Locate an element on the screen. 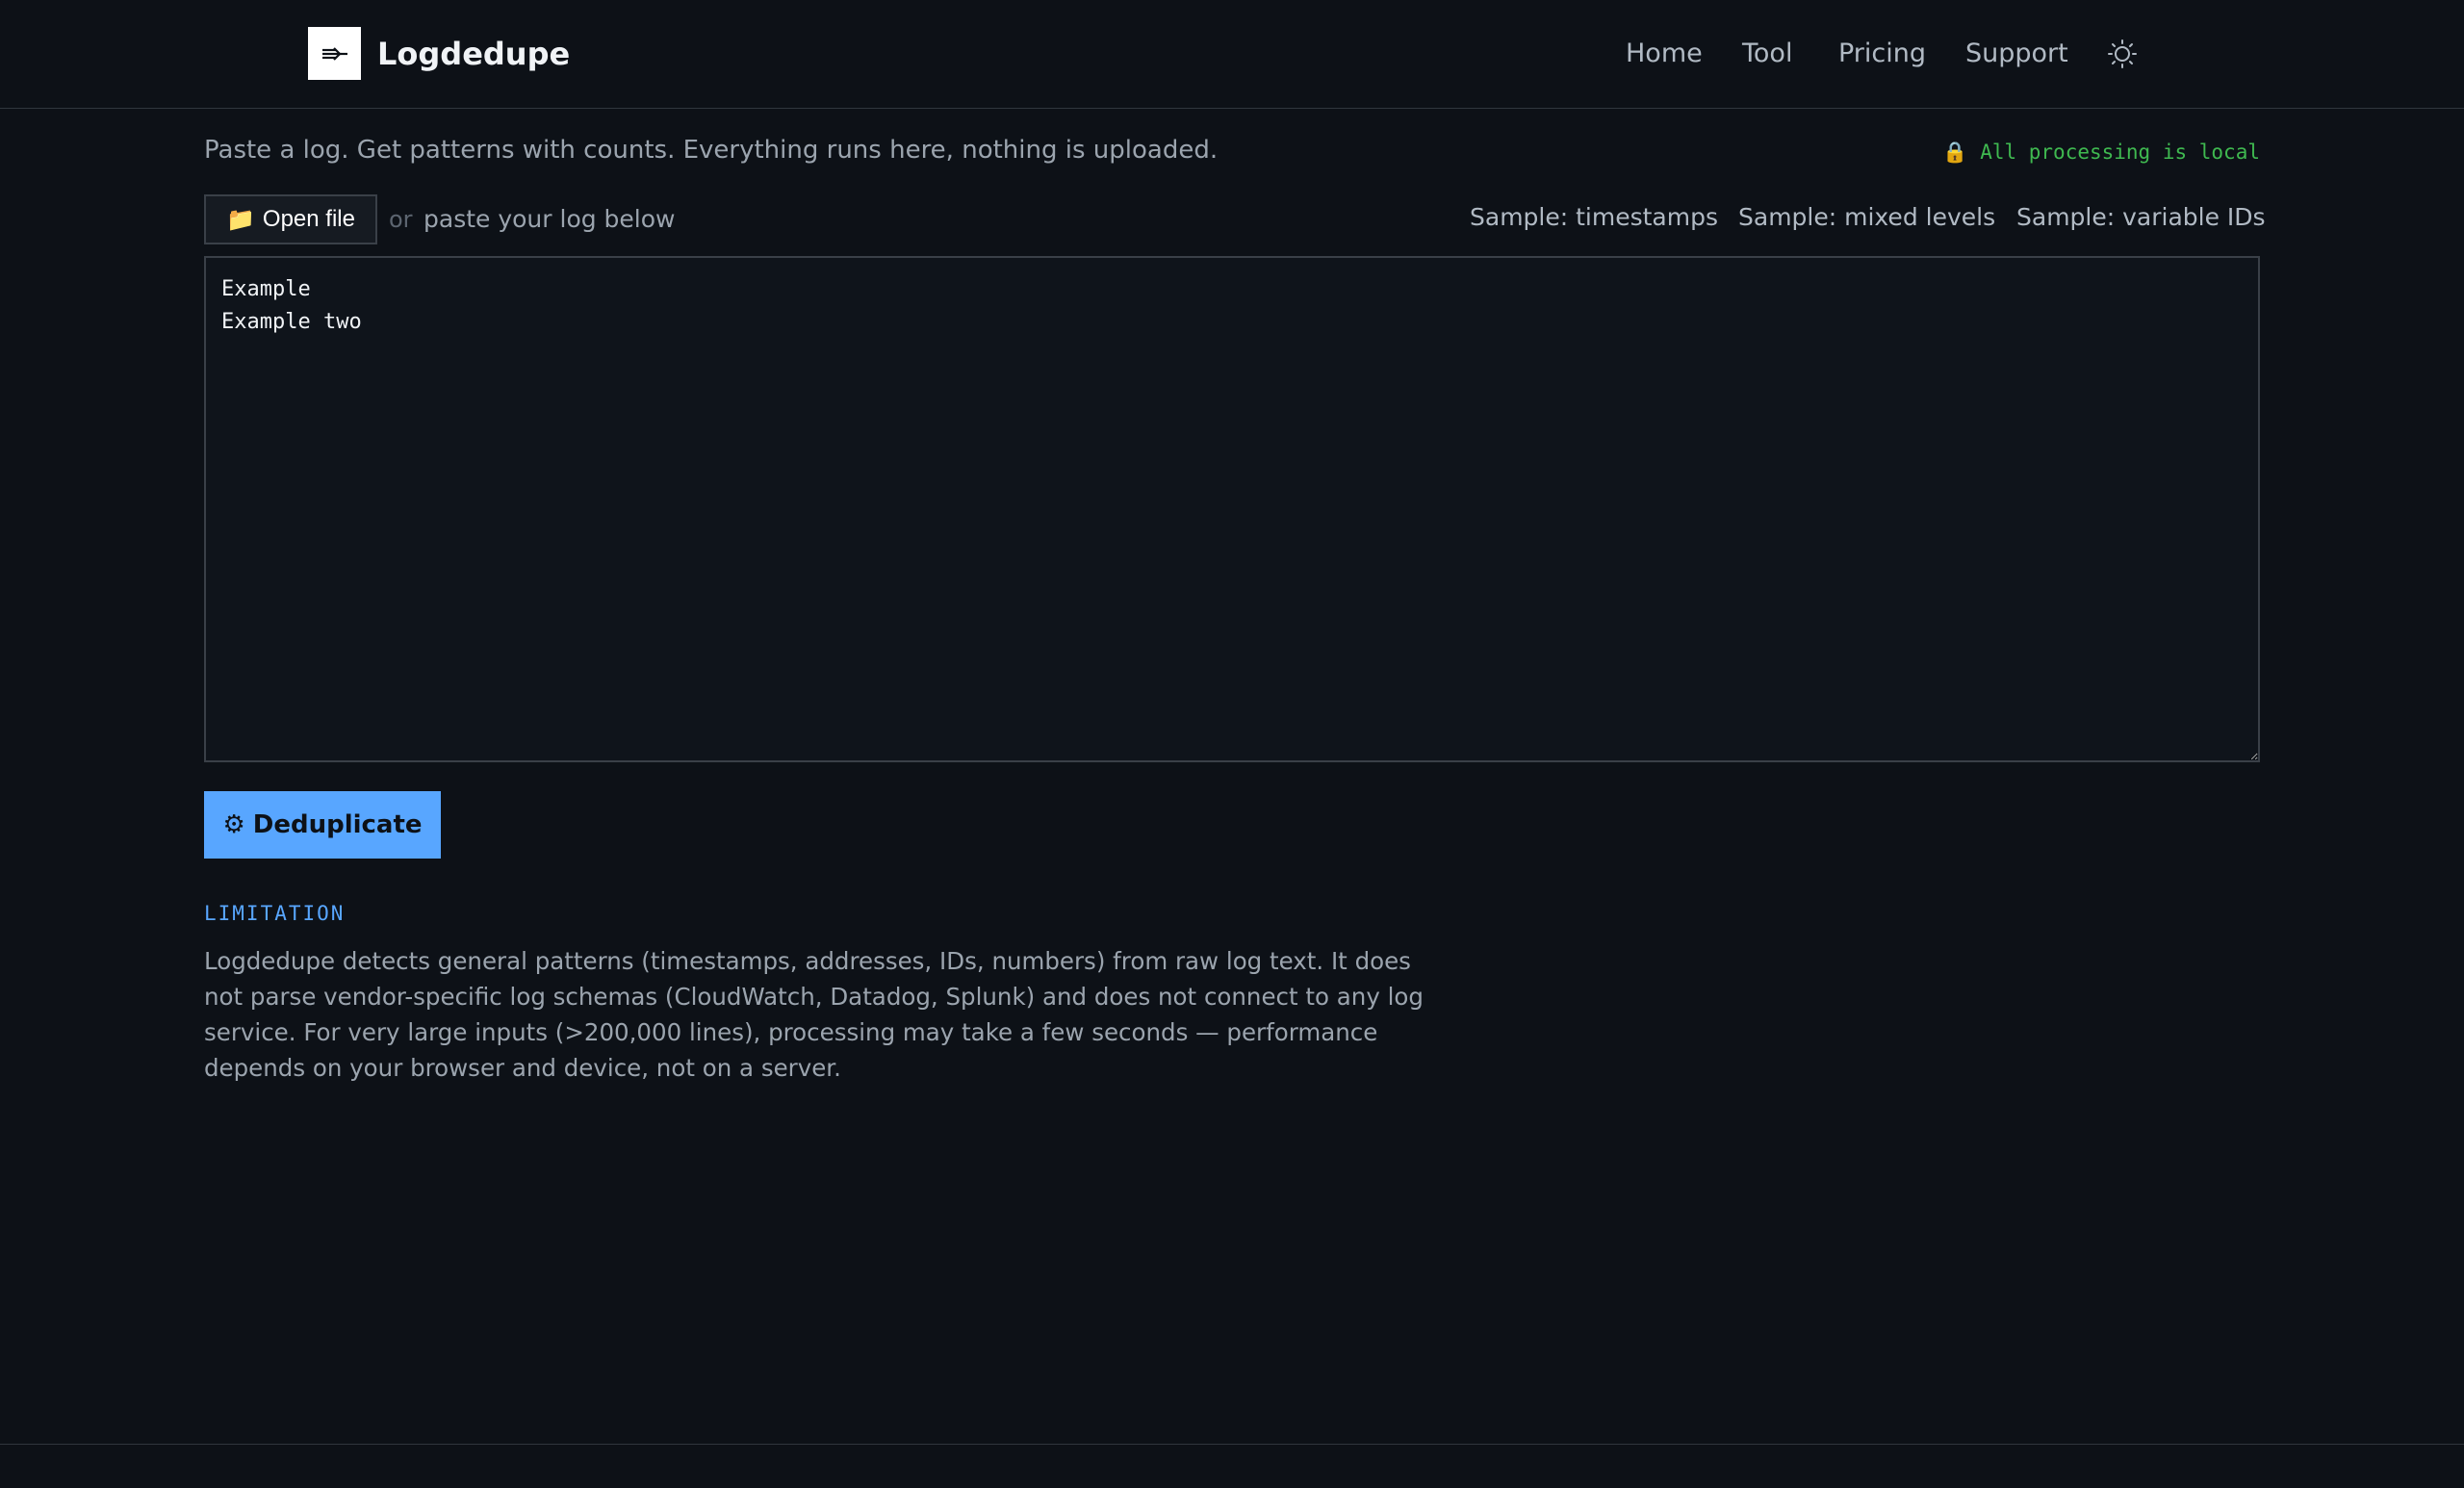 The height and width of the screenshot is (1488, 2464). sample-timestamps-link: Sample: timestamps is located at coordinates (1594, 218).